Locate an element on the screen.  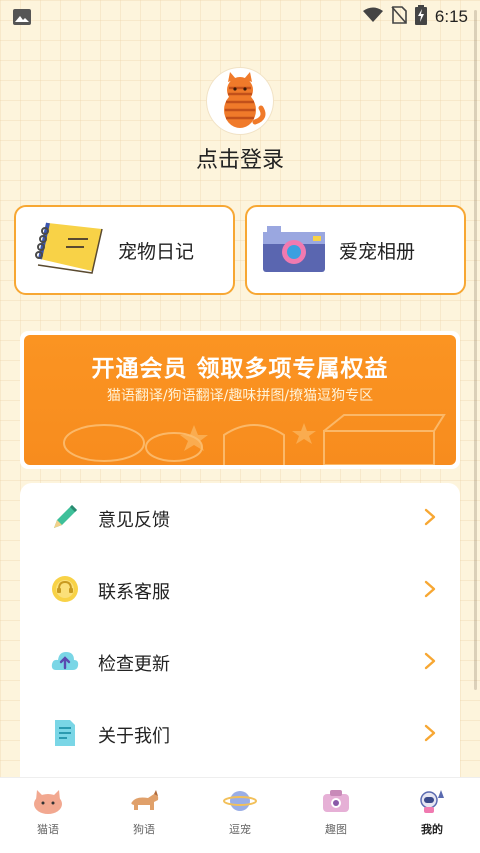
document-icon is located at coordinates (65, 735).